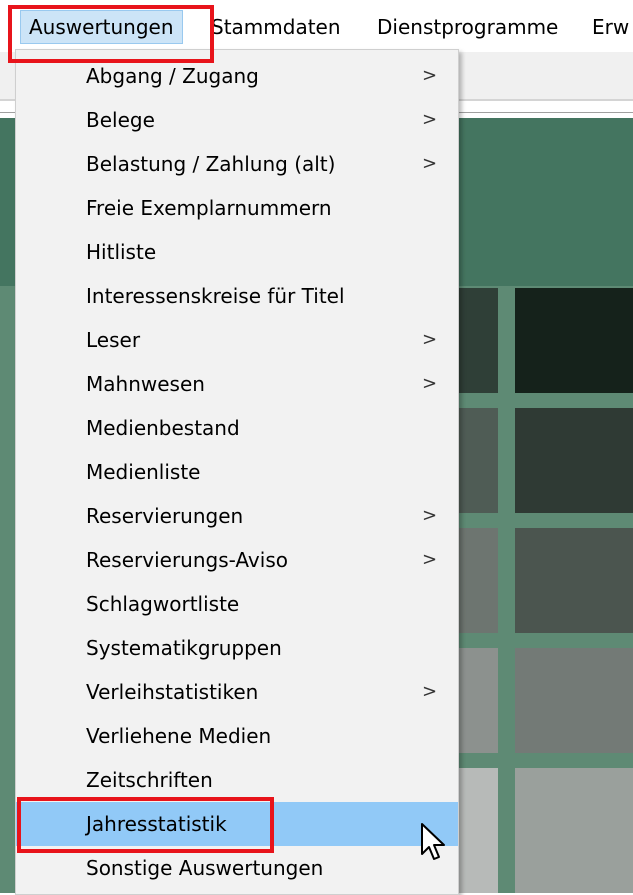 The width and height of the screenshot is (633, 895). I want to click on annotation-box-auswertungen, so click(111, 34).